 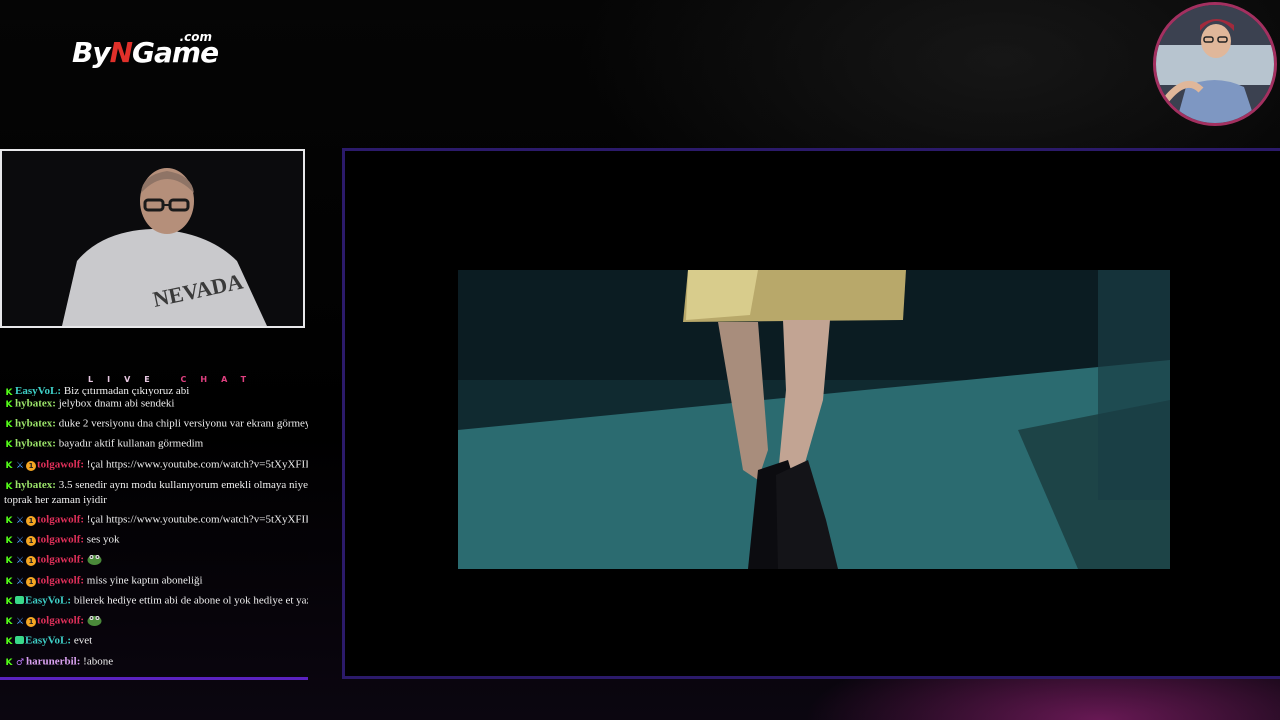 What do you see at coordinates (156, 540) in the screenshot?
I see `chat-message: K ⚔ 1 tolgawolf: ses yok` at bounding box center [156, 540].